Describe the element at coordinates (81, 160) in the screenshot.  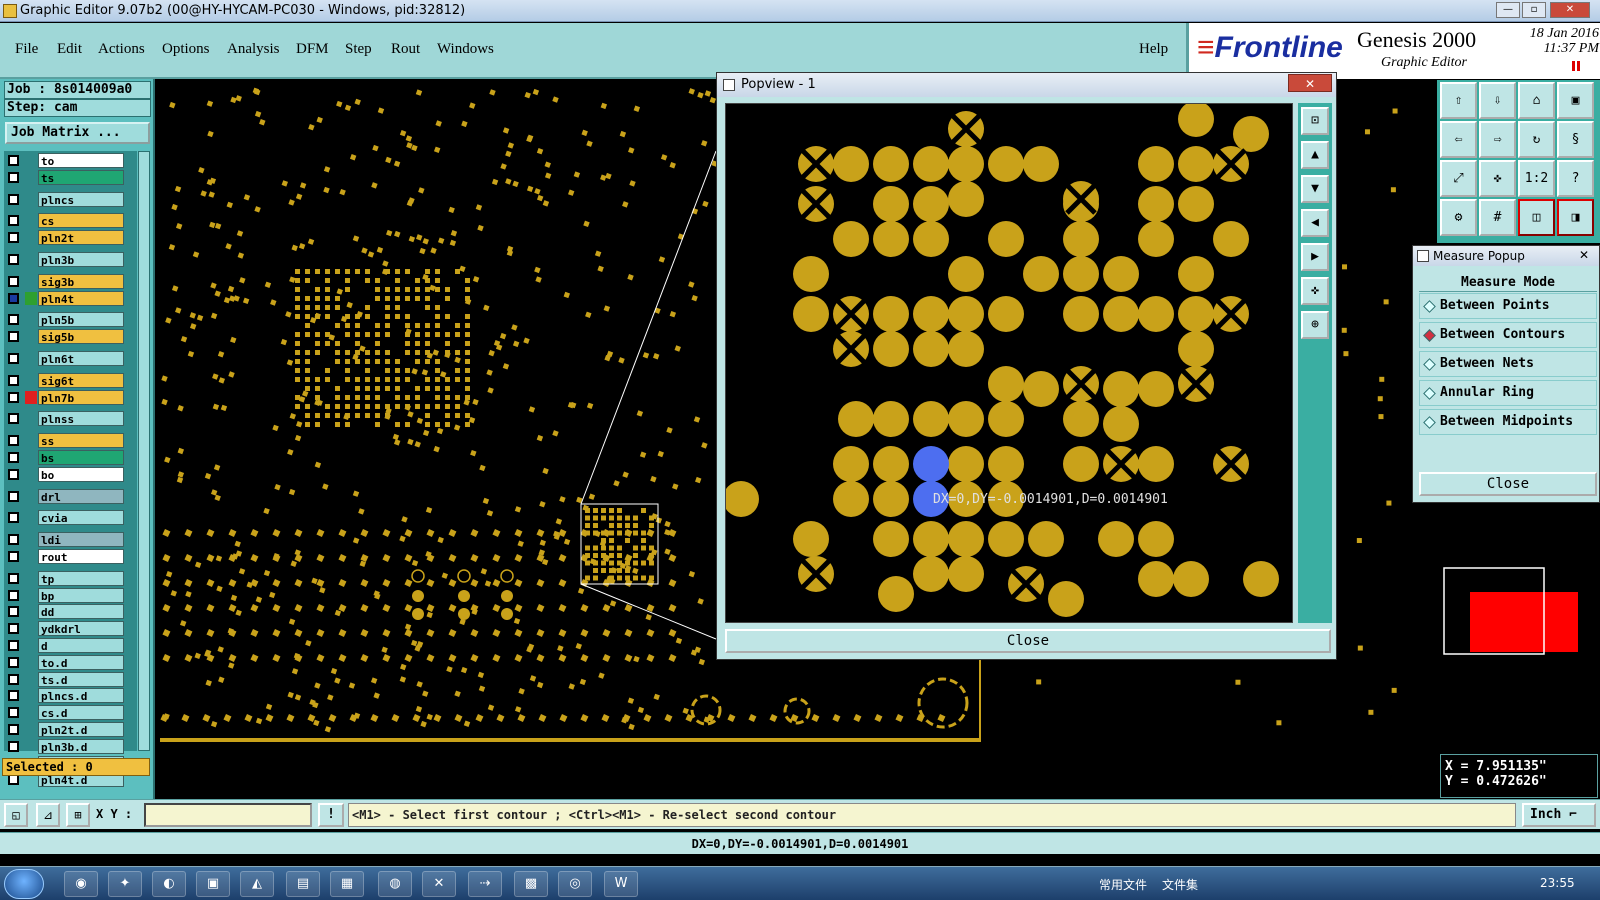
I see `layer-name: to` at that location.